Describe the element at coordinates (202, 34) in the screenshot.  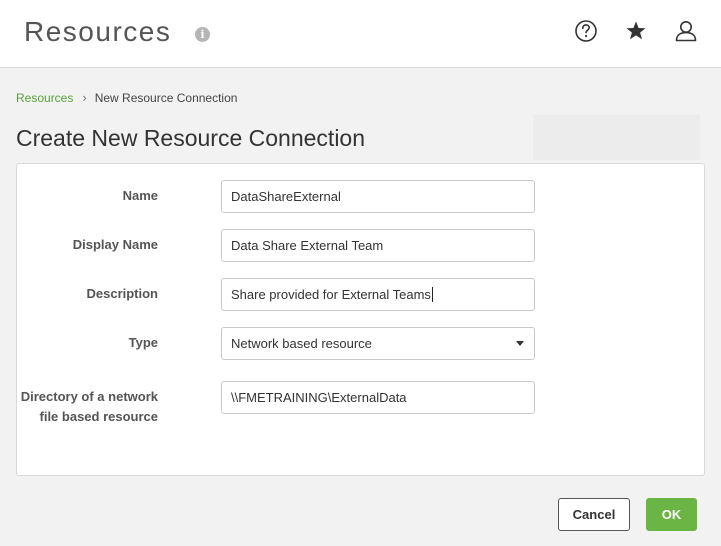
I see `info-icon: i` at that location.